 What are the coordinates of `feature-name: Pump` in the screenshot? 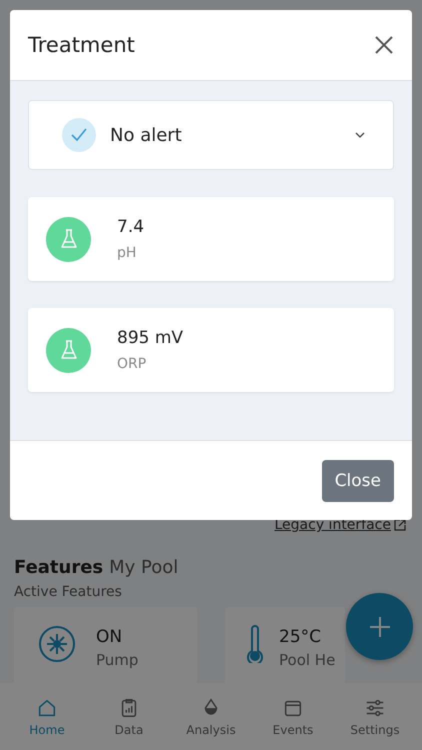 It's located at (117, 660).